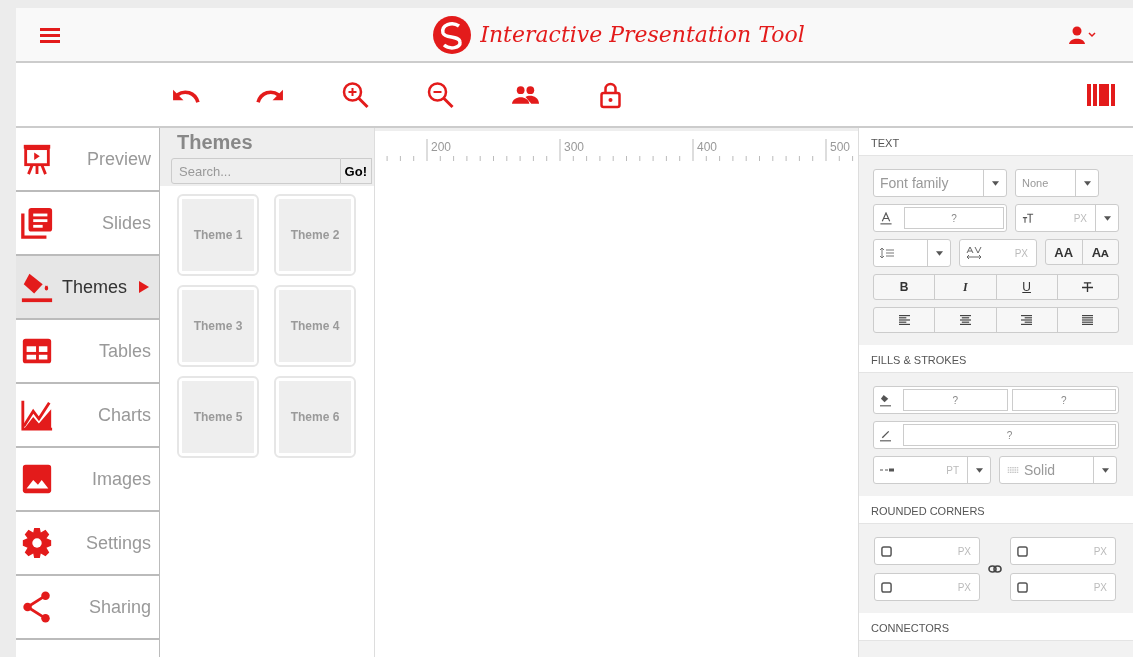 This screenshot has width=1133, height=657. I want to click on go-button: Go!, so click(356, 171).